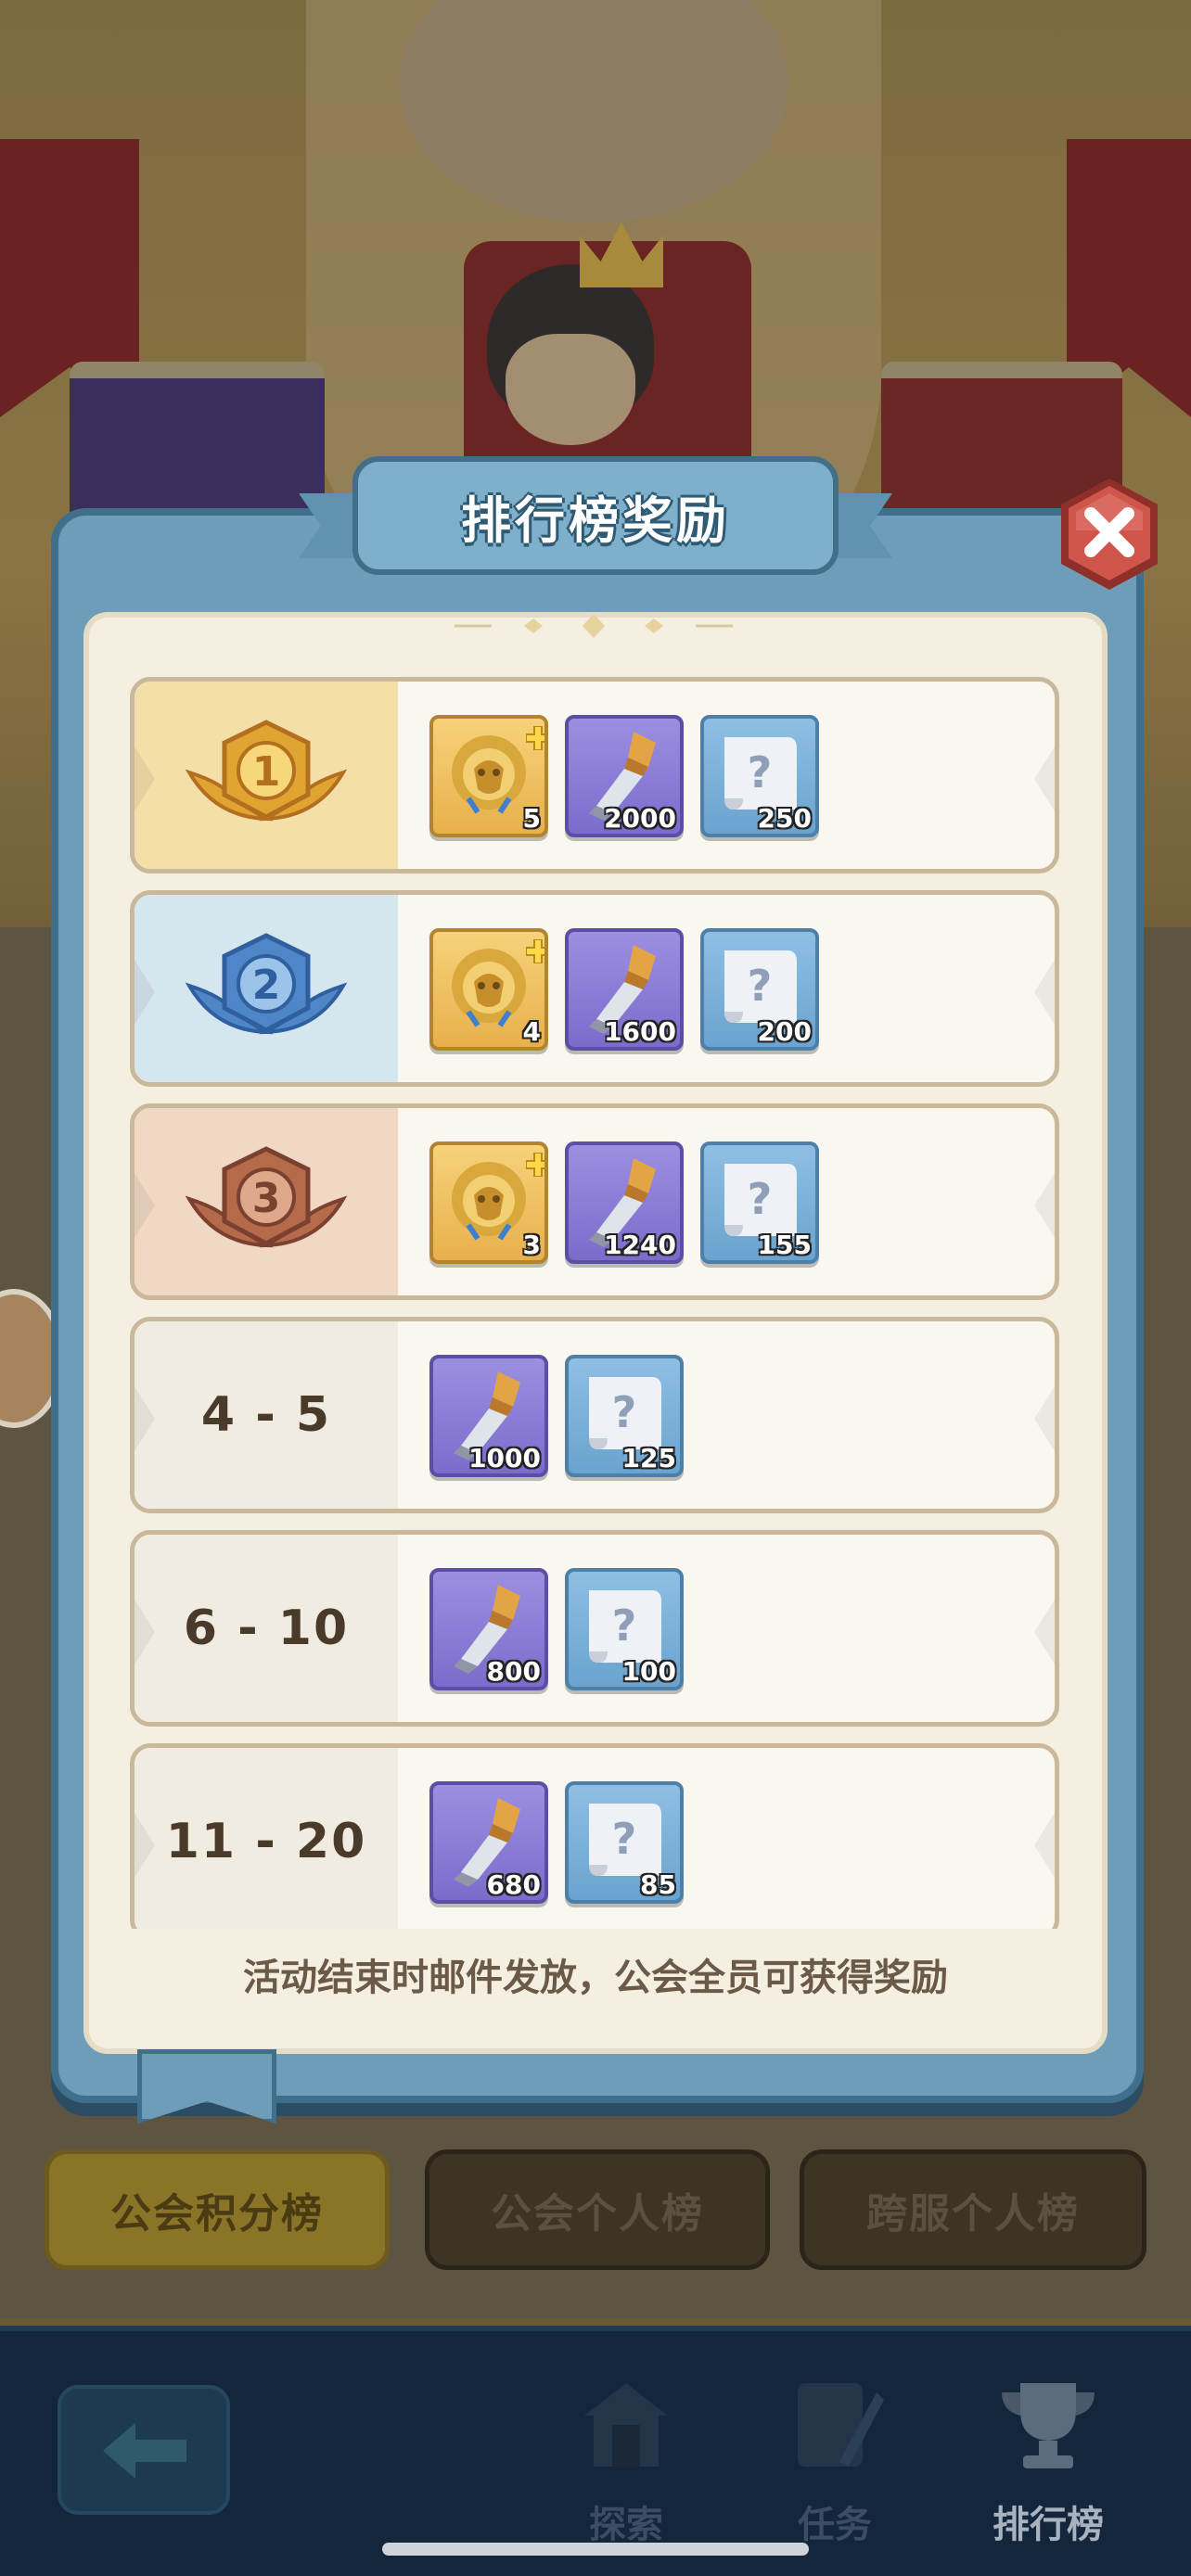 The image size is (1191, 2576). I want to click on gold-medal-icon: 1, so click(266, 771).